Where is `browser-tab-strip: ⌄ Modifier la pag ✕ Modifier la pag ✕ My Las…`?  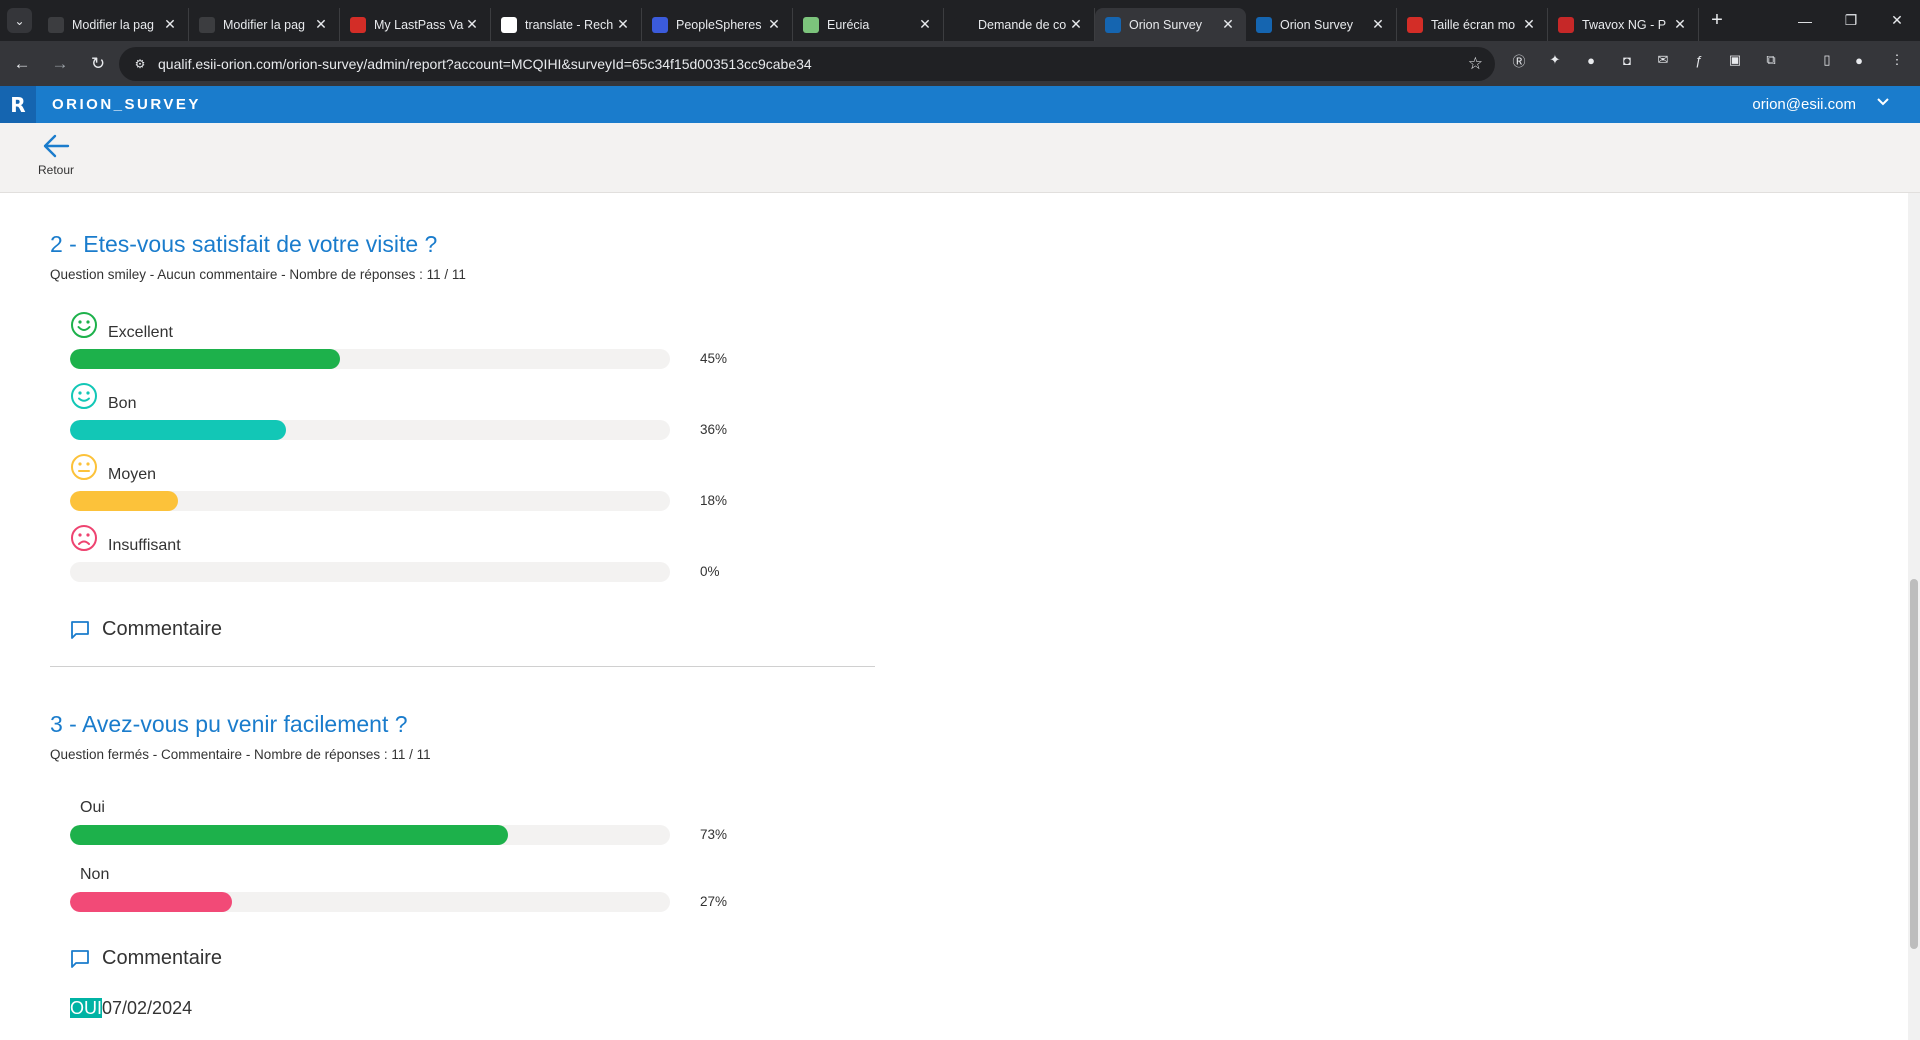 browser-tab-strip: ⌄ Modifier la pag ✕ Modifier la pag ✕ My Las… is located at coordinates (960, 20).